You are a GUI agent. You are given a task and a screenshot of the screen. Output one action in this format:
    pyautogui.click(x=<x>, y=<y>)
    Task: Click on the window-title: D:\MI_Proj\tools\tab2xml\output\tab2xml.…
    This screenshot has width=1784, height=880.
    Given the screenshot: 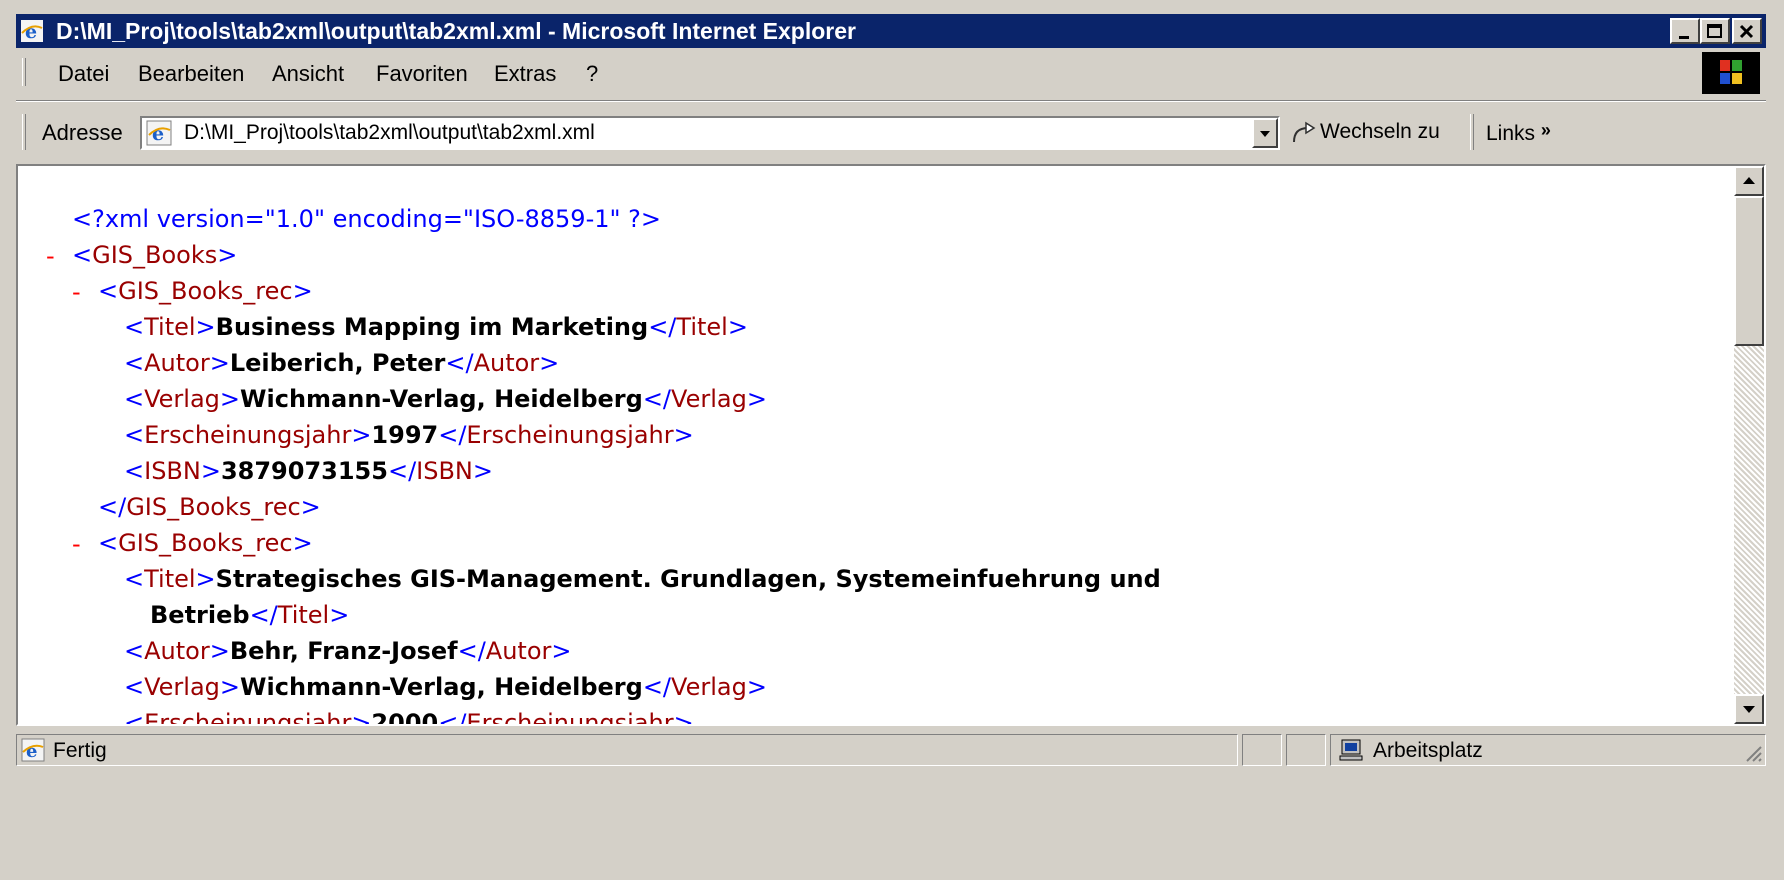 What is the action you would take?
    pyautogui.click(x=456, y=31)
    